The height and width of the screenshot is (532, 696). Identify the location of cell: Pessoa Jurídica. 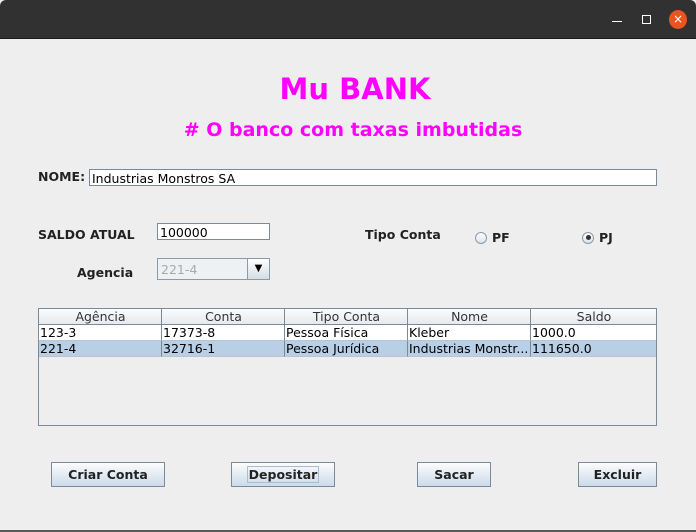
(346, 349).